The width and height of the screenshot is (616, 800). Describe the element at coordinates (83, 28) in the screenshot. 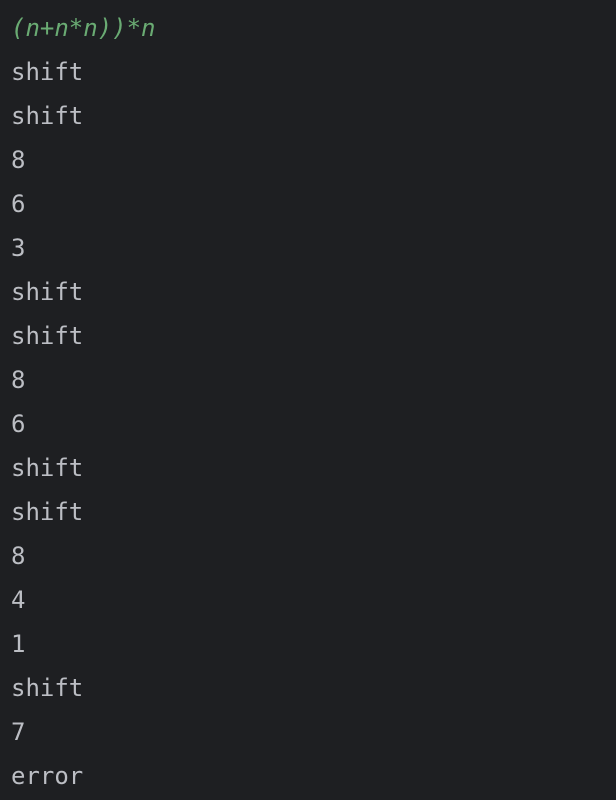

I see `console-input-echo: (n+n*n))*n` at that location.